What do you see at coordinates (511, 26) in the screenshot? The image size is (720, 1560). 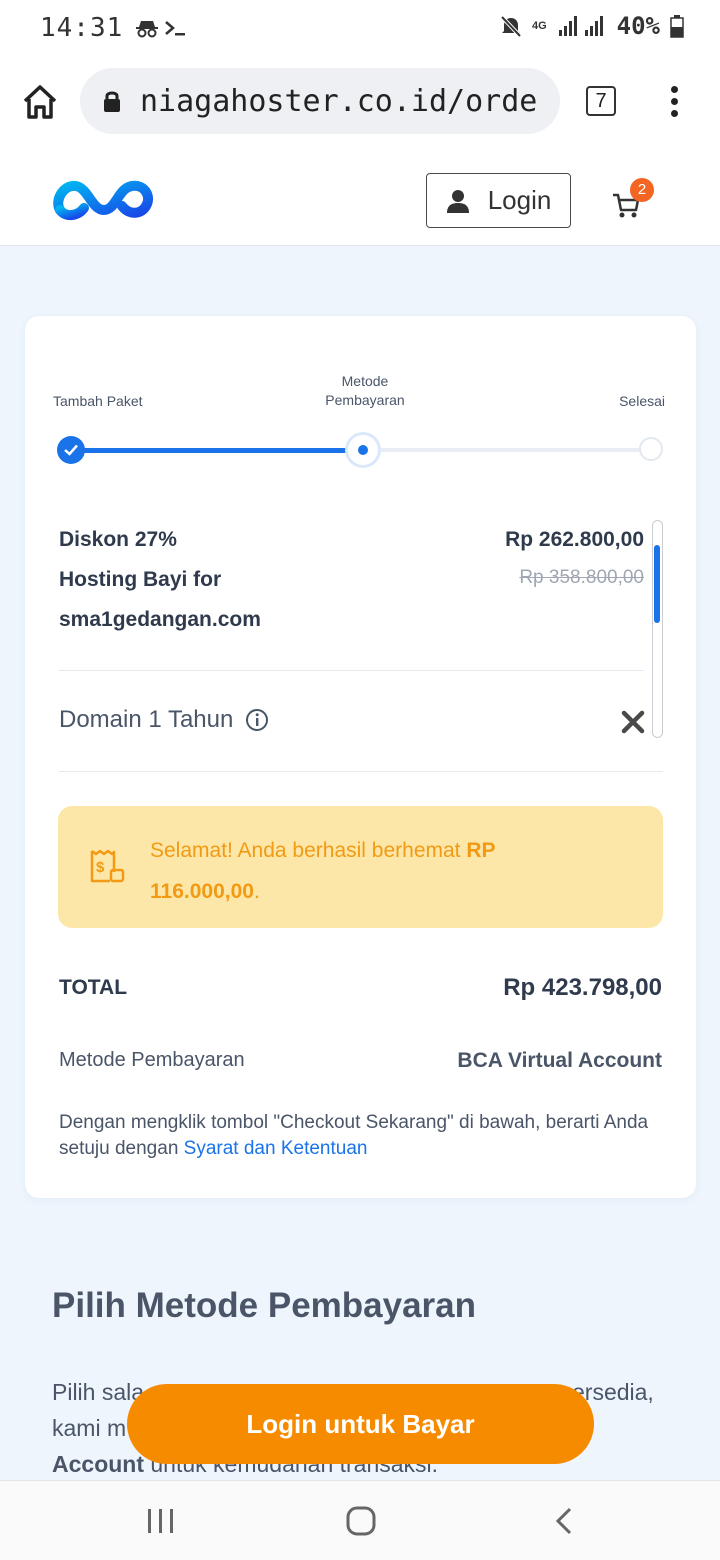 I see `mute-icon` at bounding box center [511, 26].